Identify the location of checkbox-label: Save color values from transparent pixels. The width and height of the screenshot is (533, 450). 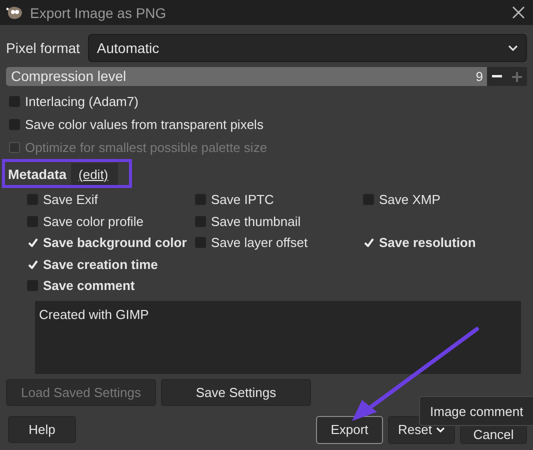
(144, 124).